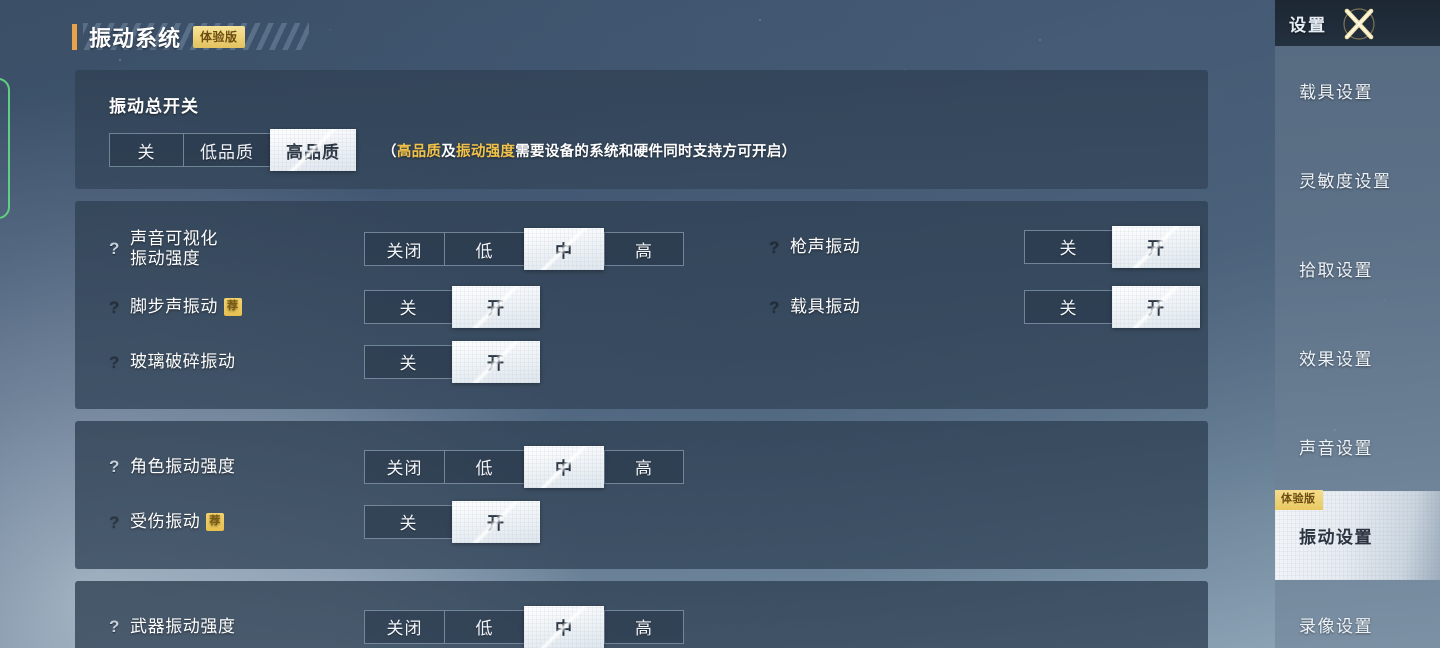  I want to click on setting-label-text: 玻璃破碎振动, so click(183, 361).